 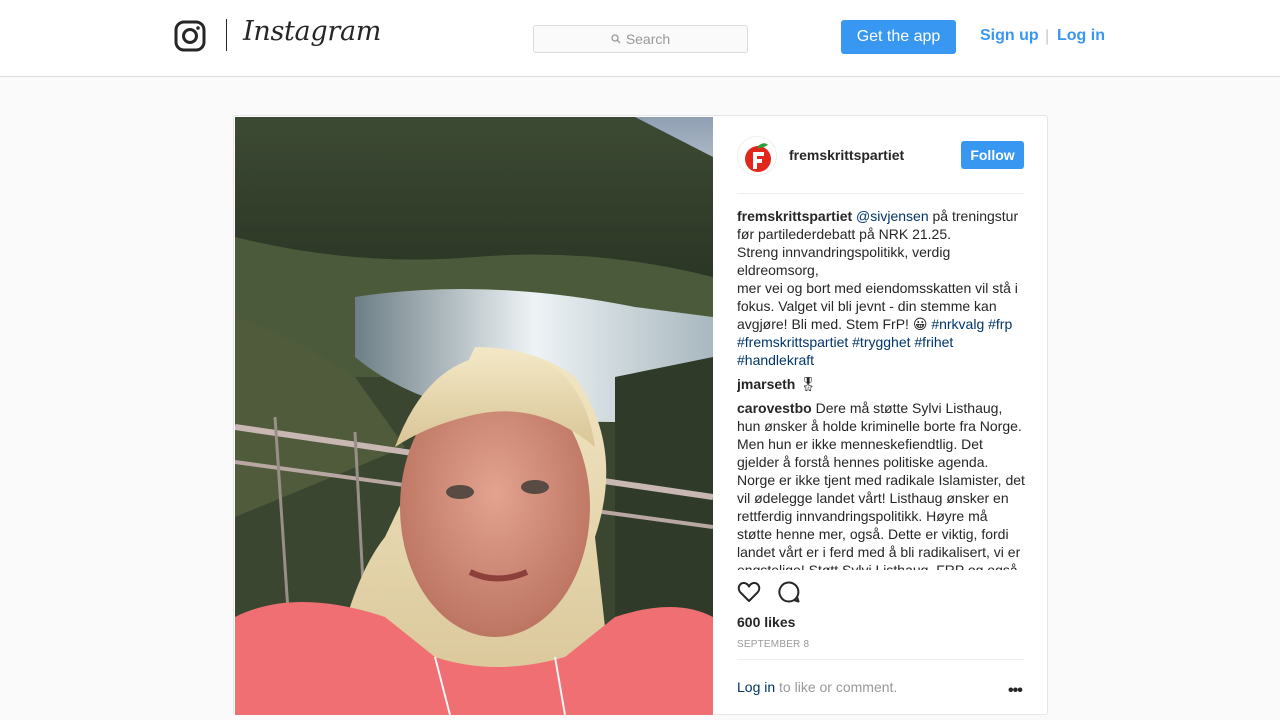 What do you see at coordinates (749, 592) in the screenshot?
I see `heart-icon` at bounding box center [749, 592].